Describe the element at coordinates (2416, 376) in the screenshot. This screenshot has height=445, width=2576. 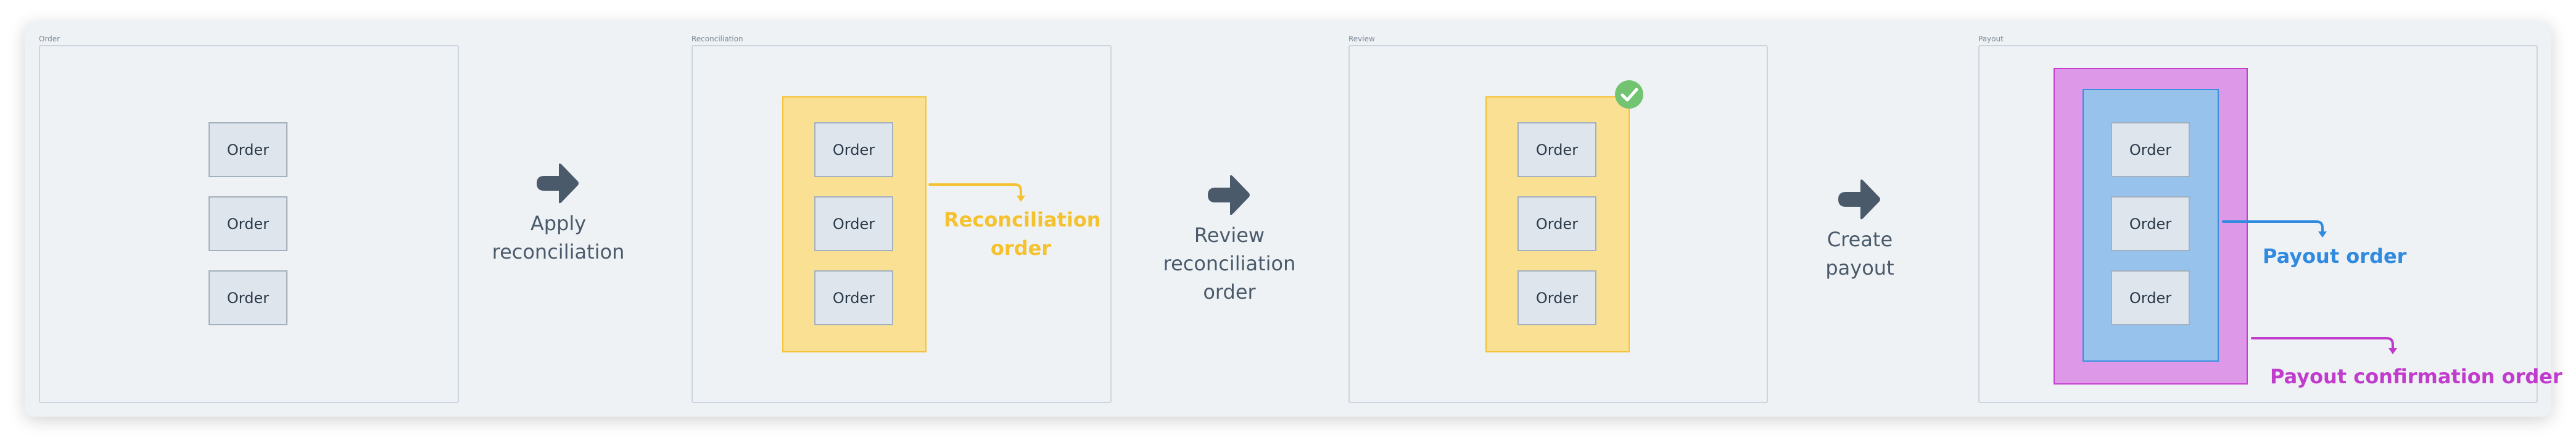
I see `payout-confirmation-order-label: Payout confirmation order` at that location.